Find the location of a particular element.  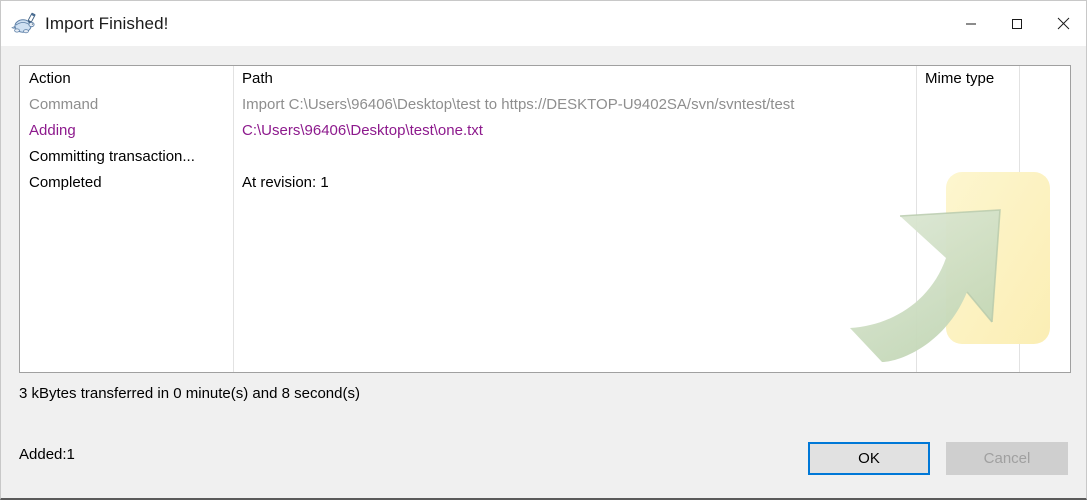

table-header-row: Action Path Mime type is located at coordinates (545, 79).